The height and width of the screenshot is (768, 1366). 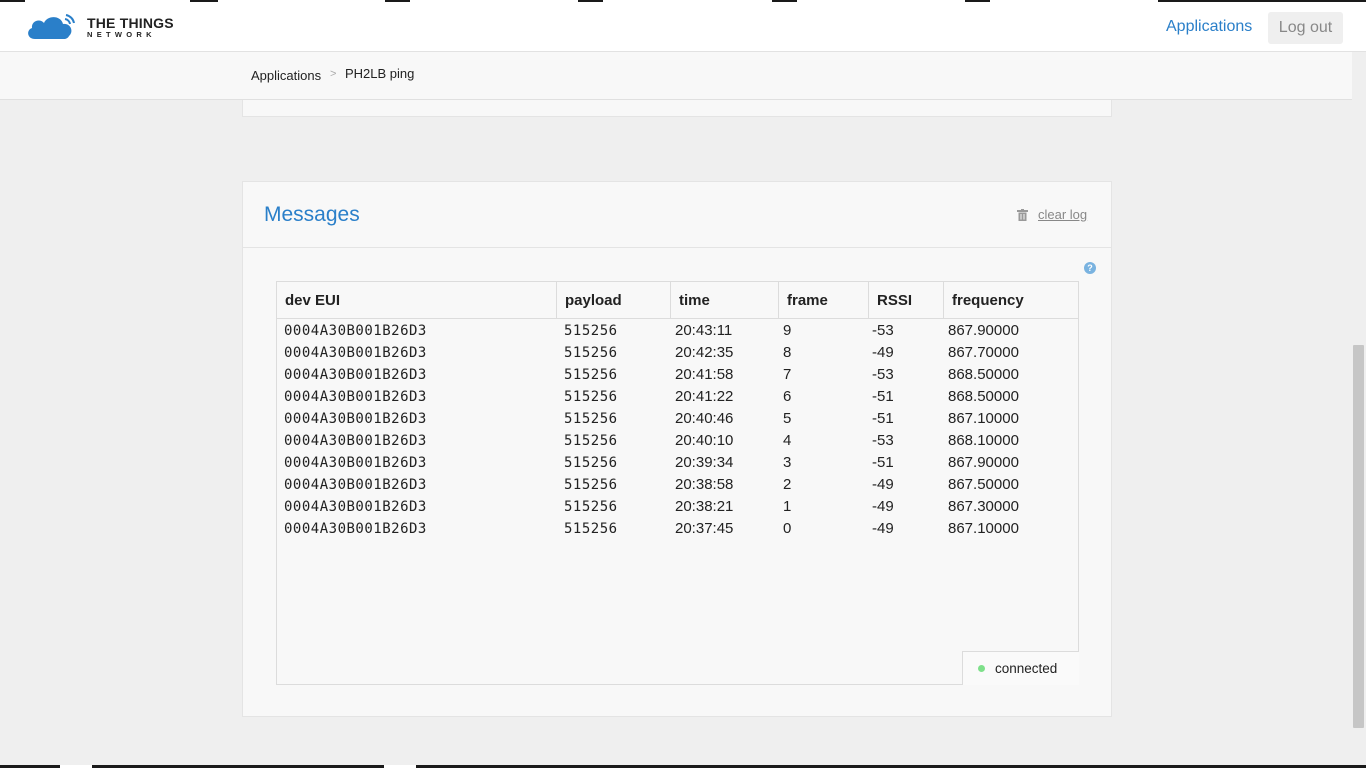 I want to click on brand-line2: NETWORK, so click(x=121, y=34).